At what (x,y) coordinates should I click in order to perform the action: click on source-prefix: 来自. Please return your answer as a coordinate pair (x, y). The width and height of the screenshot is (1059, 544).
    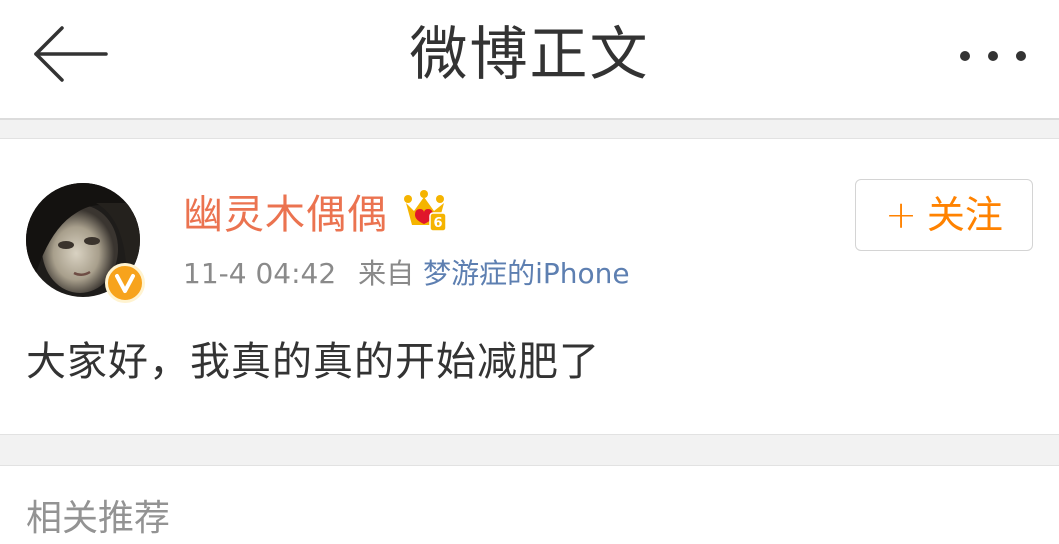
    Looking at the image, I should click on (386, 273).